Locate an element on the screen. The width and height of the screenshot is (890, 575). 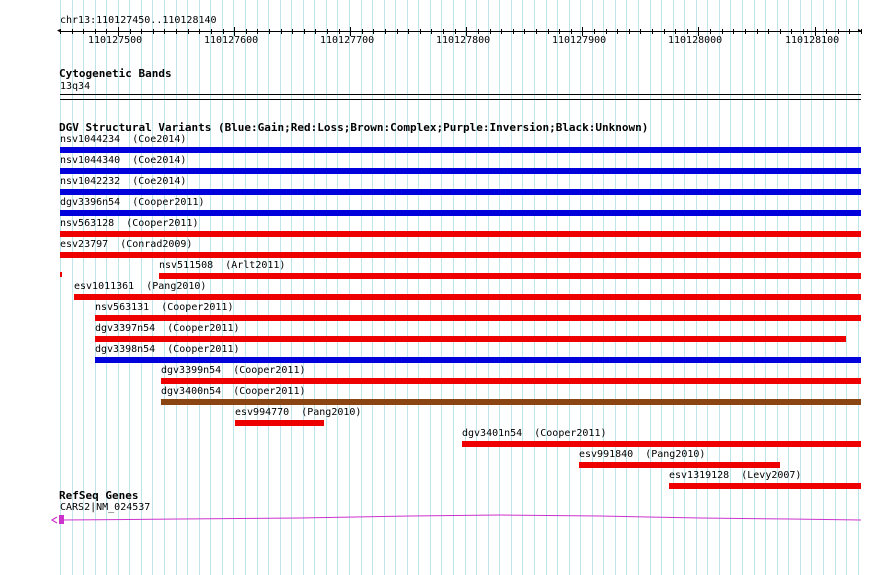
cytoband-label: 13q34 is located at coordinates (75, 86).